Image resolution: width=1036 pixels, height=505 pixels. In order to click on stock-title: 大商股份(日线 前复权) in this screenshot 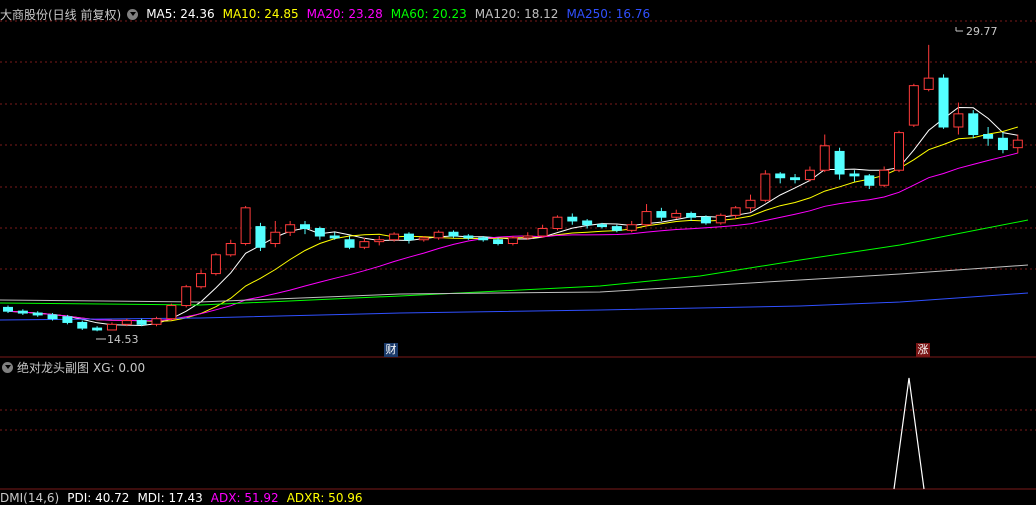, I will do `click(61, 14)`.